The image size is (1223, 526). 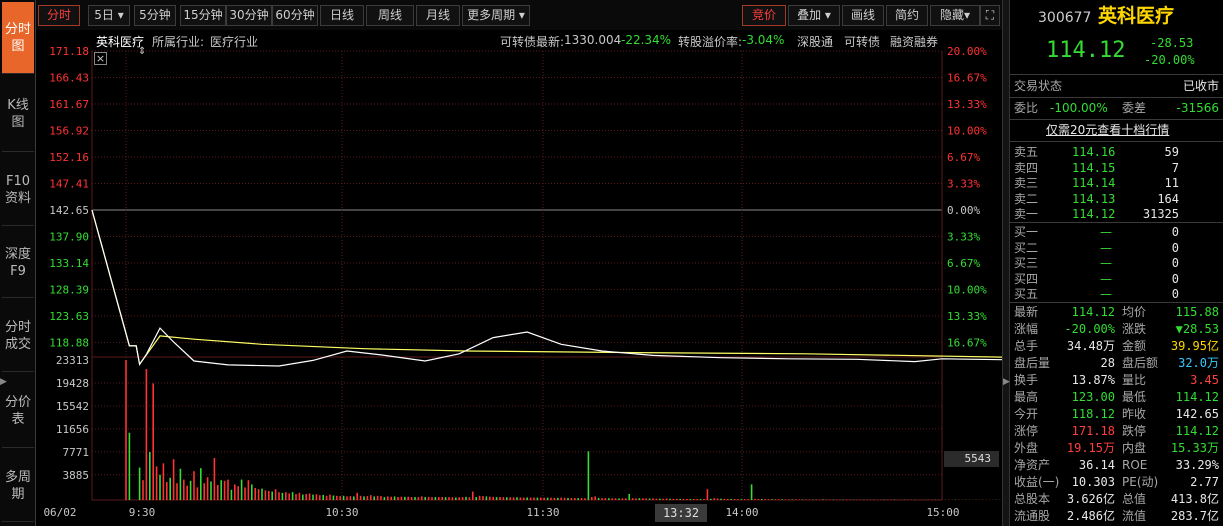 I want to click on panel-divider, so click(x=1006, y=263).